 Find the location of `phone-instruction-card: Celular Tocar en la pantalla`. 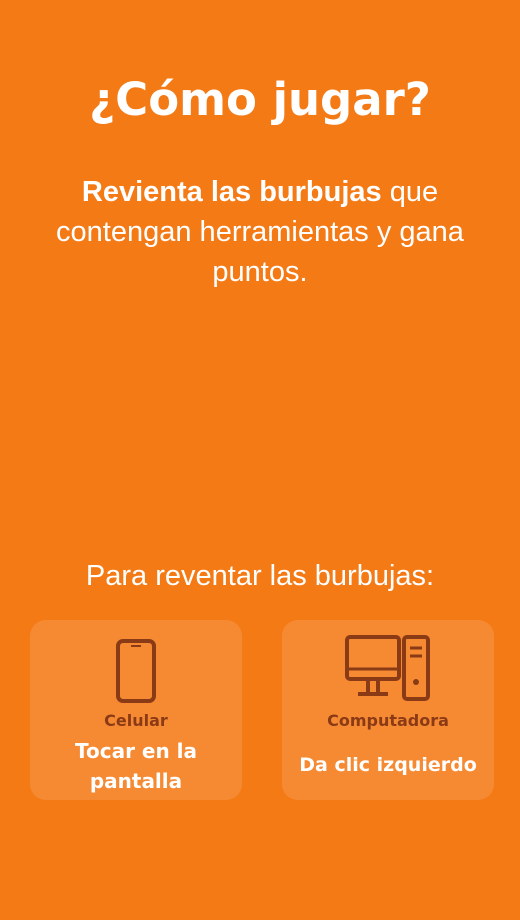

phone-instruction-card: Celular Tocar en la pantalla is located at coordinates (136, 710).